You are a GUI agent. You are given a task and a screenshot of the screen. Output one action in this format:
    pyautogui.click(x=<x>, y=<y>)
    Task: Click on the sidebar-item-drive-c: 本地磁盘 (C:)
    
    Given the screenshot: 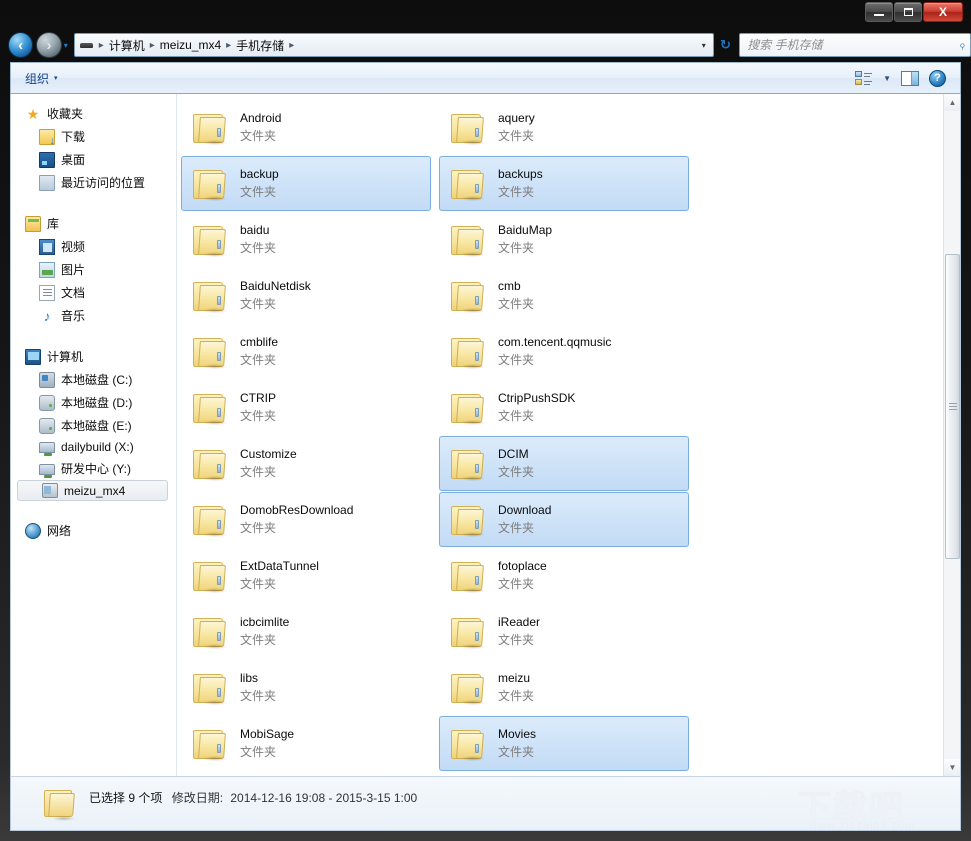 What is the action you would take?
    pyautogui.click(x=96, y=379)
    